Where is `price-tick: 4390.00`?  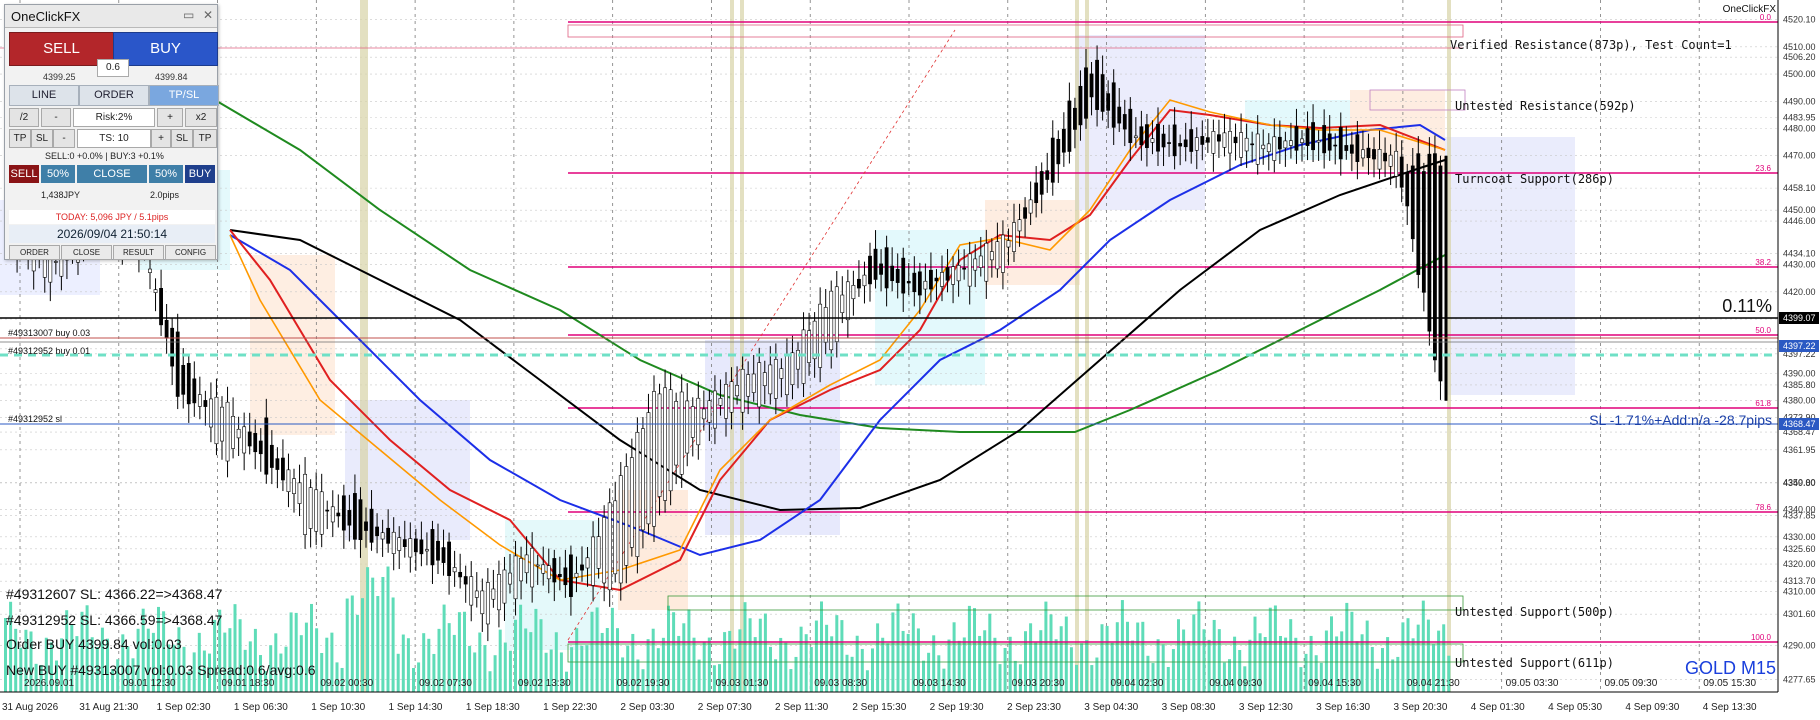
price-tick: 4390.00 is located at coordinates (1799, 374).